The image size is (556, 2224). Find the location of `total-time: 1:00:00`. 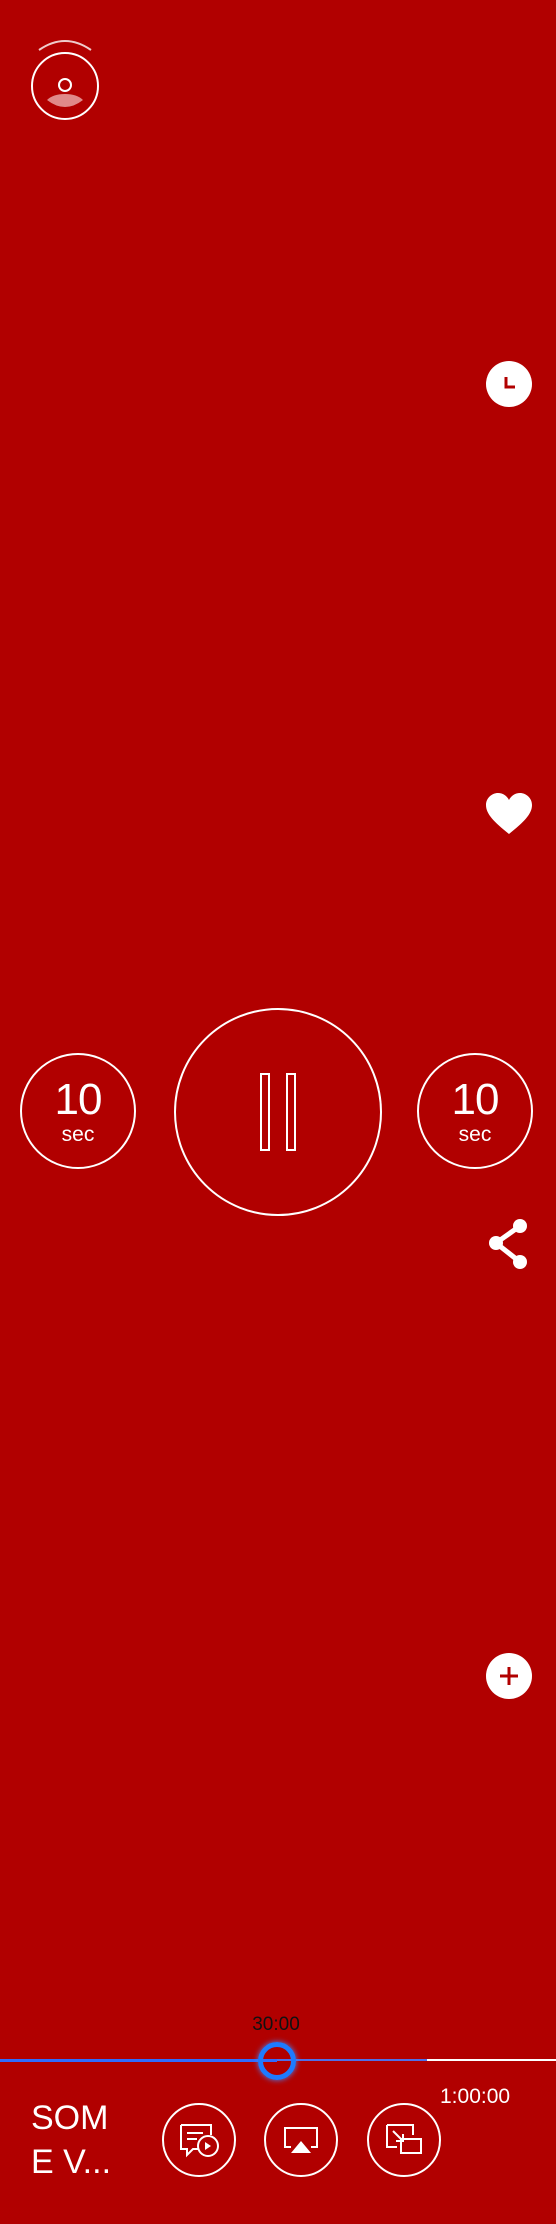

total-time: 1:00:00 is located at coordinates (475, 2096).